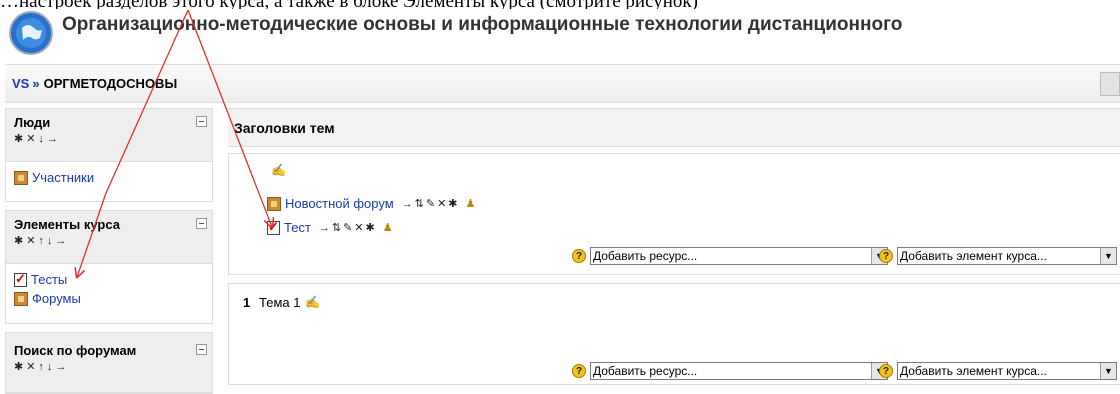  What do you see at coordinates (109, 298) in the screenshot?
I see `list-item: Форумы` at bounding box center [109, 298].